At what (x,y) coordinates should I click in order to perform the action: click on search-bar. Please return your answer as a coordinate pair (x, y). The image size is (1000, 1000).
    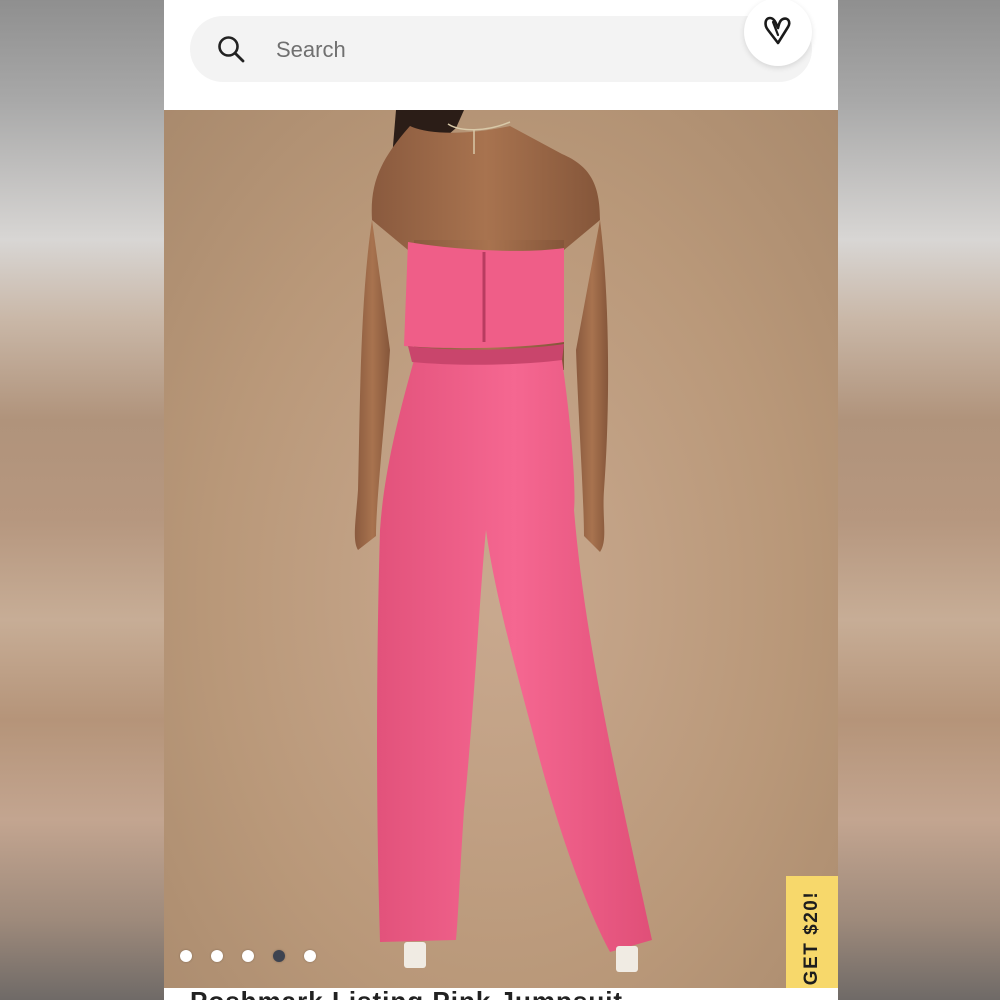
    Looking at the image, I should click on (501, 49).